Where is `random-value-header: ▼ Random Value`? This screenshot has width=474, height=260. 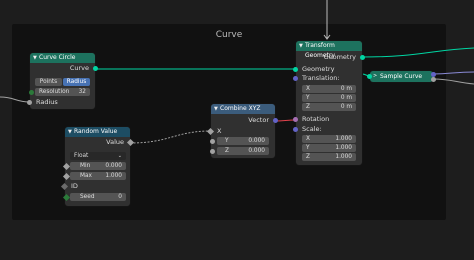
random-value-header: ▼ Random Value is located at coordinates (97, 132).